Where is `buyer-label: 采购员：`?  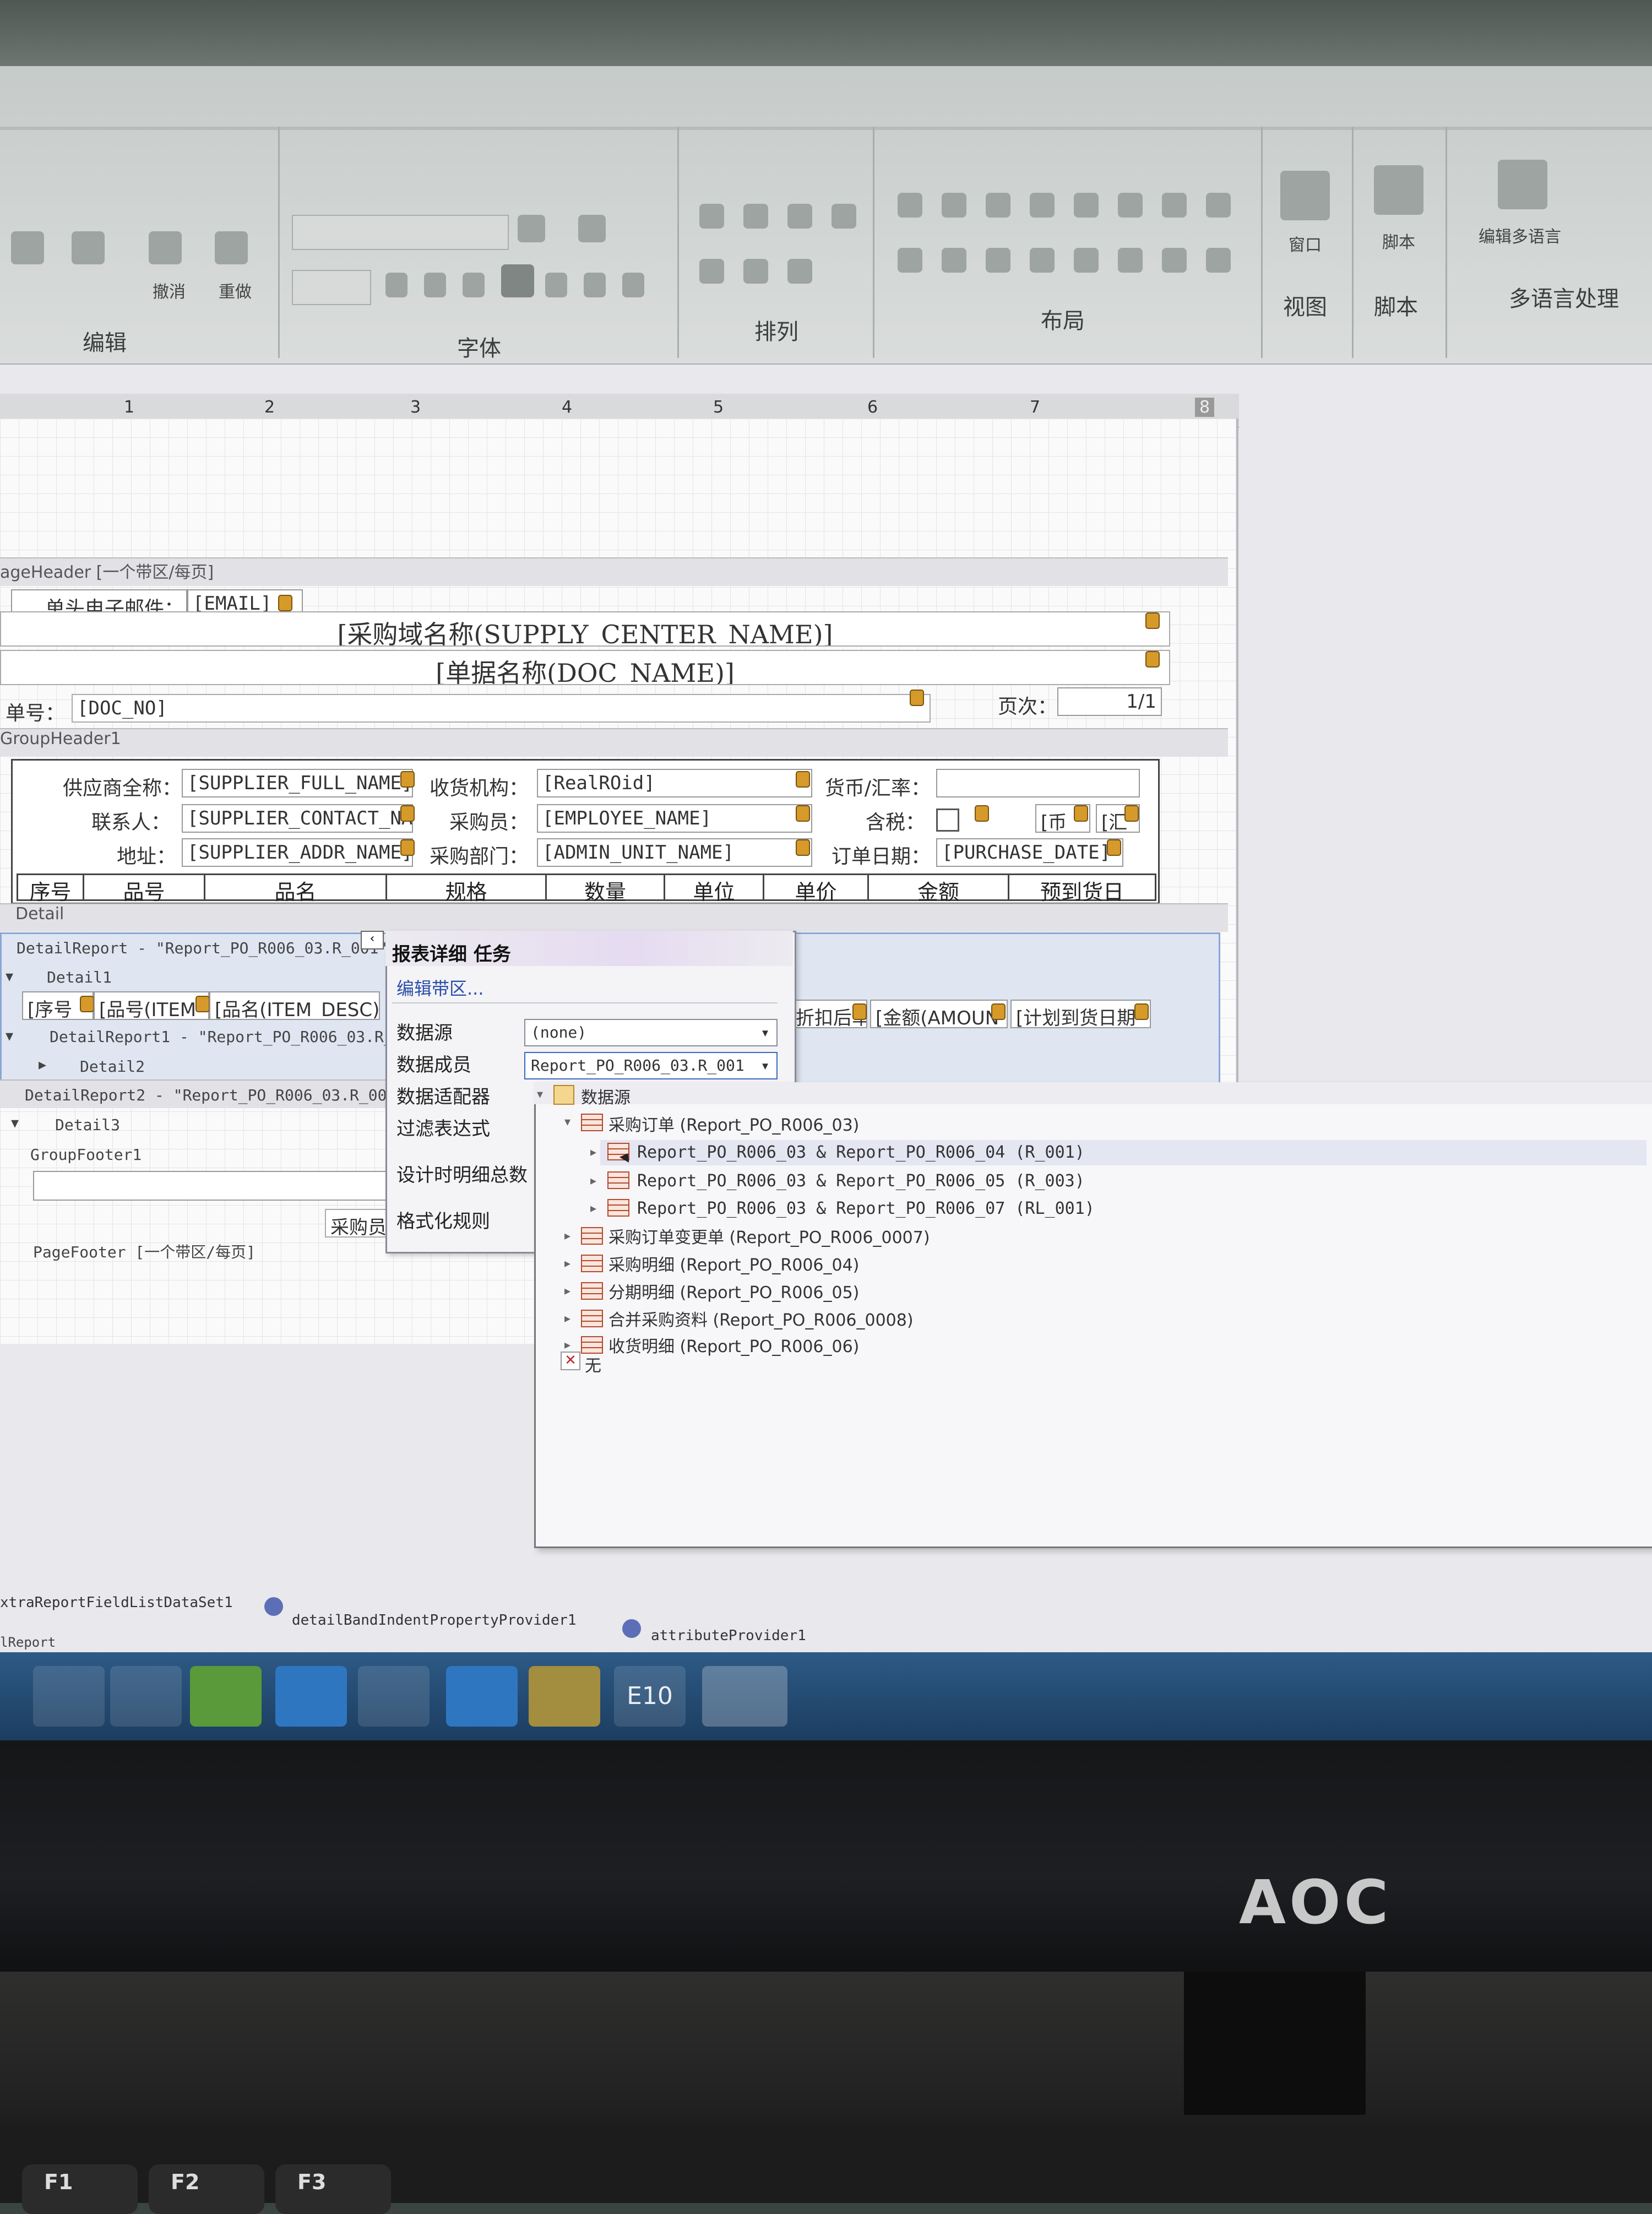 buyer-label: 采购员： is located at coordinates (474, 819).